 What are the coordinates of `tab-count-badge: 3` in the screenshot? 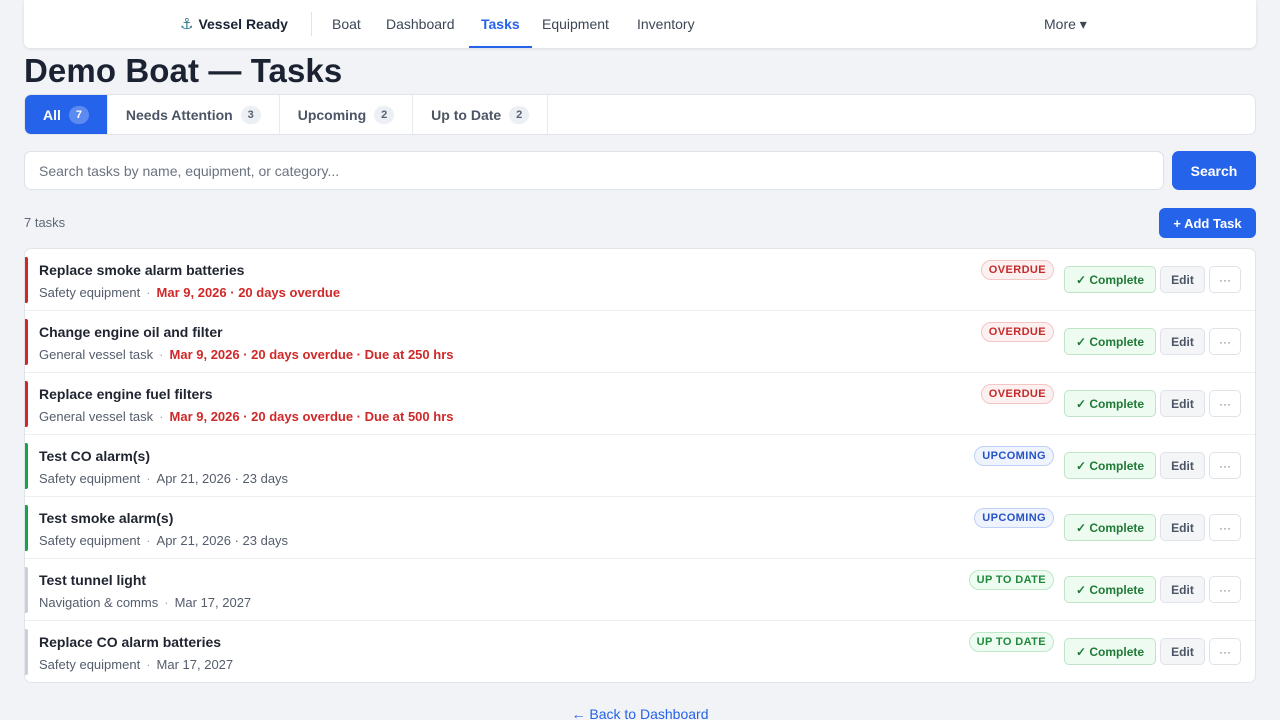 It's located at (250, 114).